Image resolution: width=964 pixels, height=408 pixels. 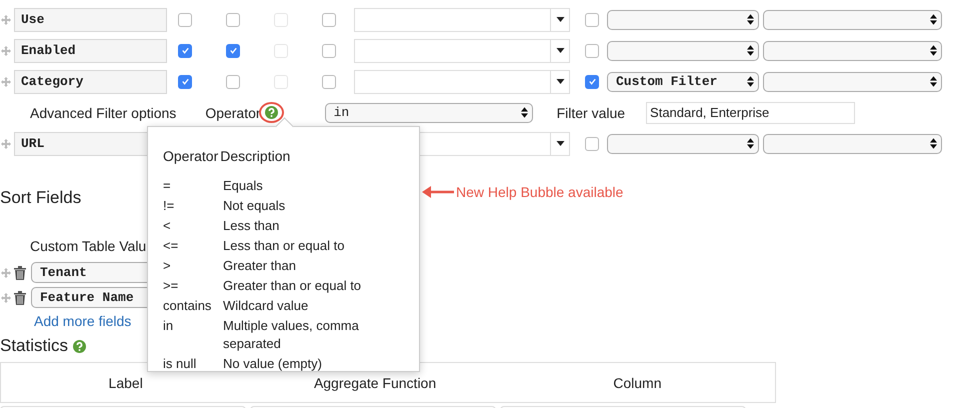 I want to click on column-header: Aggregate Function, so click(x=375, y=382).